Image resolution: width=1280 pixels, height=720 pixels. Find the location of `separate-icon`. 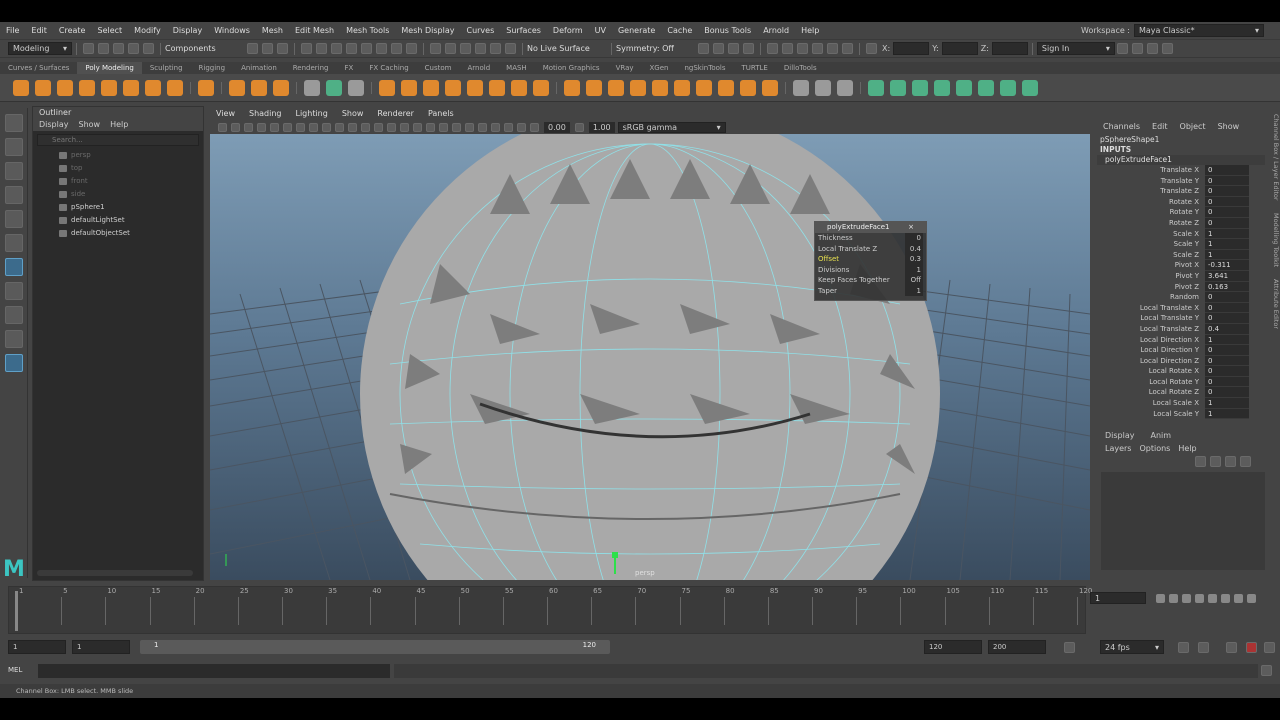

separate-icon is located at coordinates (409, 87).